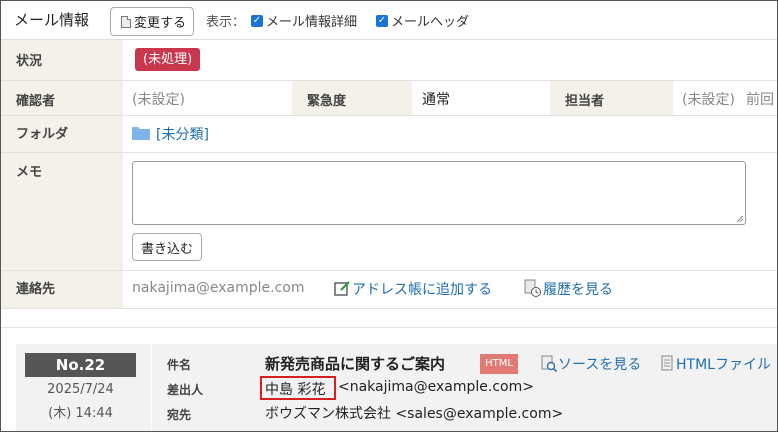 The width and height of the screenshot is (778, 432). Describe the element at coordinates (126, 21) in the screenshot. I see `document-icon` at that location.